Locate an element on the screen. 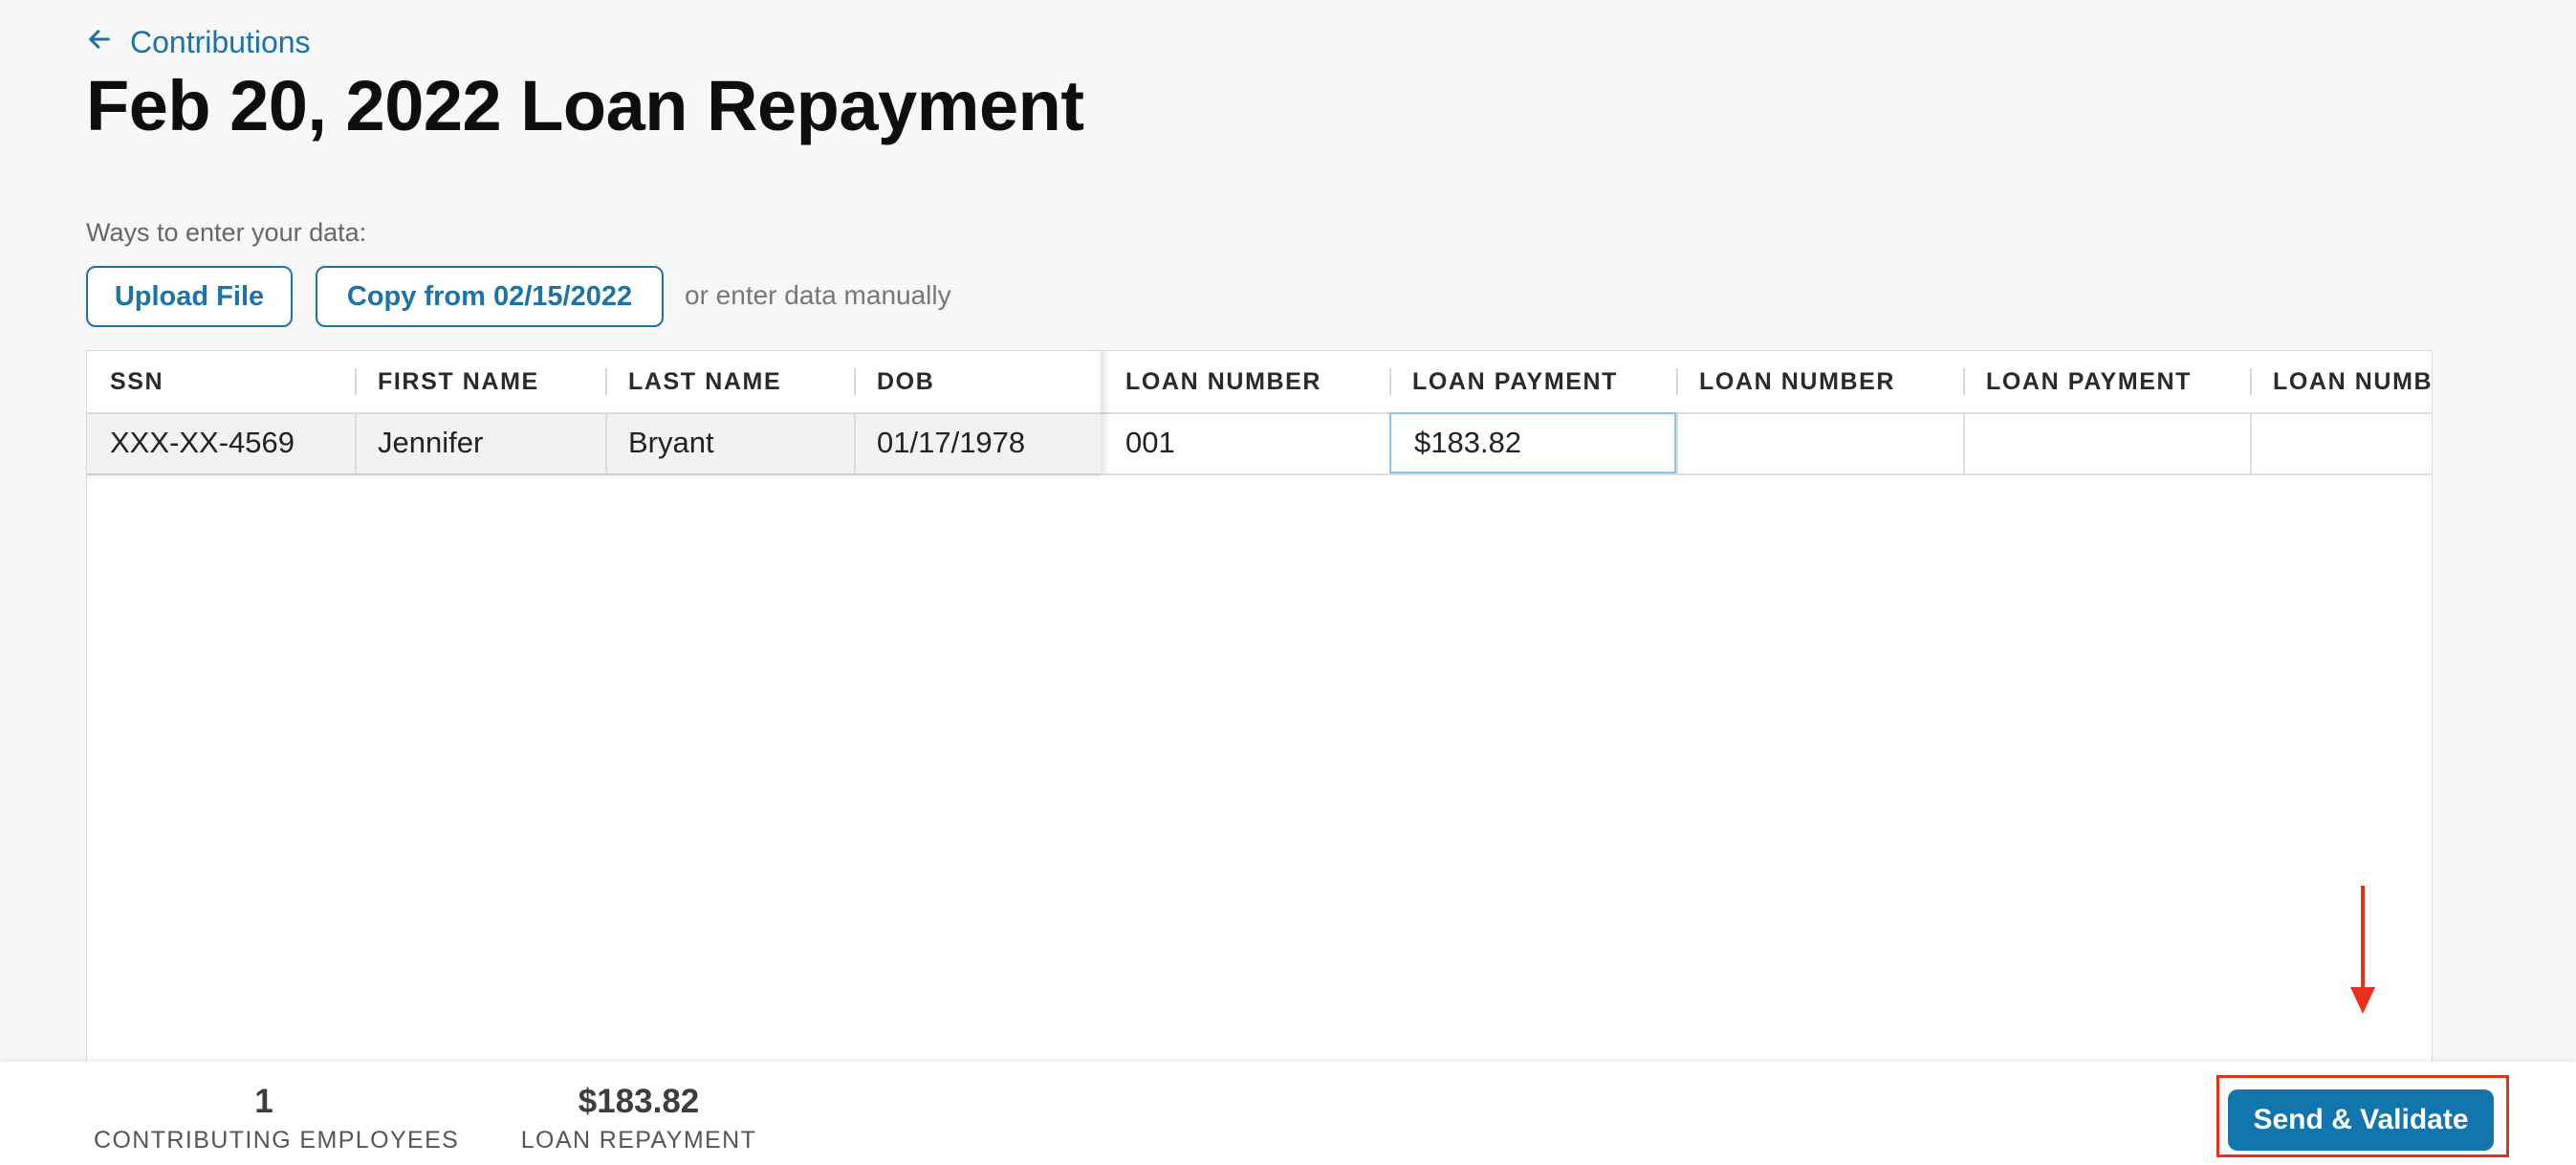 This screenshot has width=2576, height=1165. loan-repayment-label: LOAN REPAYMENT is located at coordinates (638, 1140).